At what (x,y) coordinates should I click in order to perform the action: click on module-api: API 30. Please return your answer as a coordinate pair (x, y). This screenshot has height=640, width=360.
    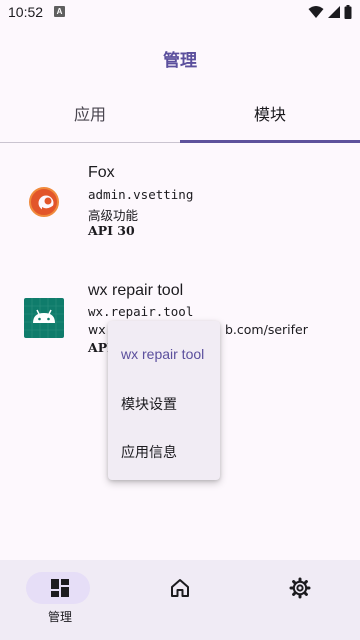
    Looking at the image, I should click on (111, 230).